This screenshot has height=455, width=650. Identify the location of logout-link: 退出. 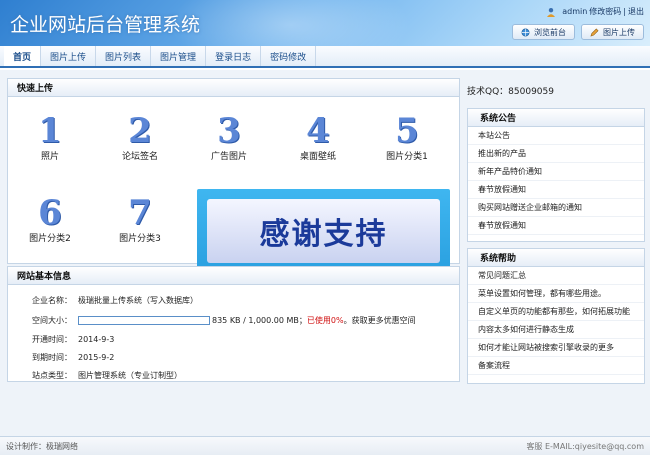
(636, 11).